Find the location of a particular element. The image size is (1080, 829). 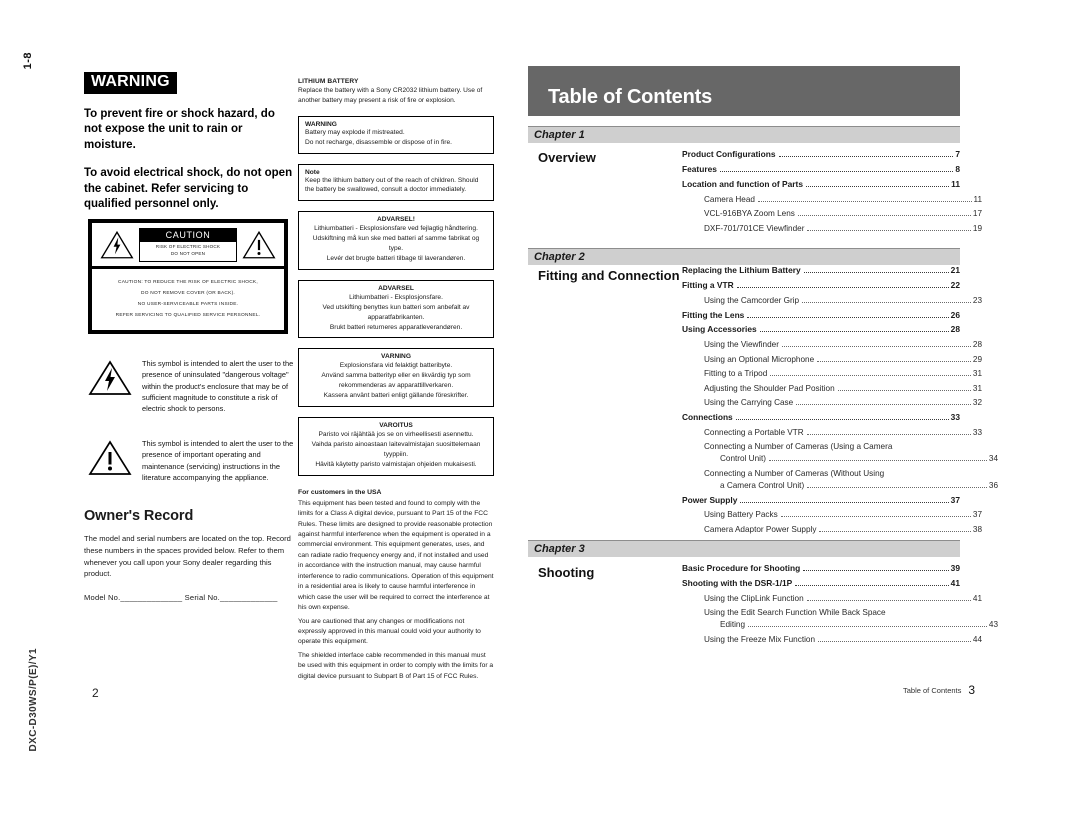

toc-entry-label: Replacing the Lithium Battery is located at coordinates (741, 270).